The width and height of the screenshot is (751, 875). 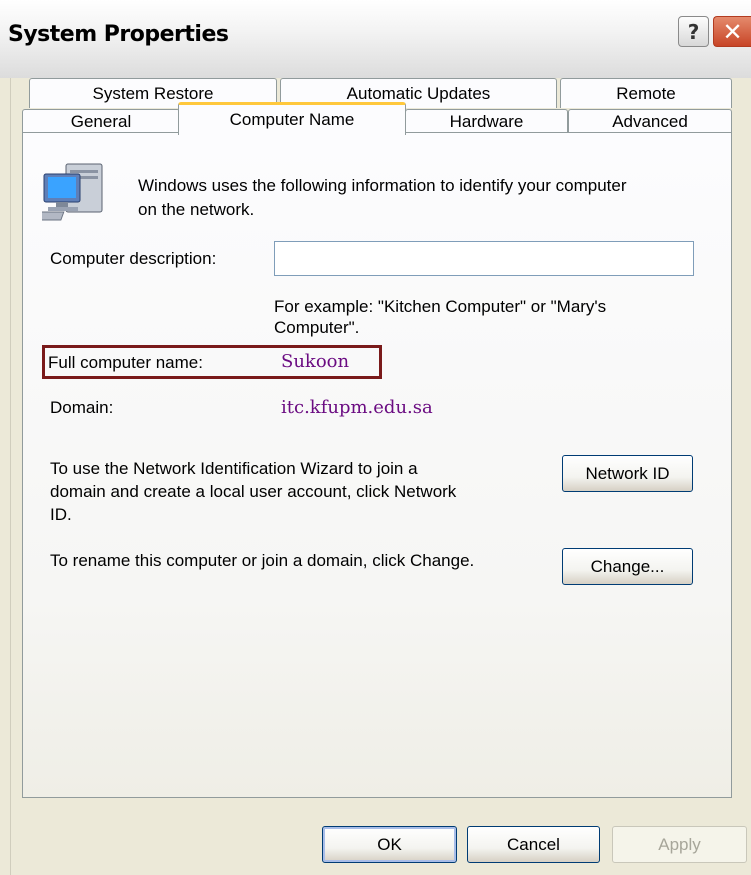 I want to click on domain-label: Domain:, so click(x=82, y=407).